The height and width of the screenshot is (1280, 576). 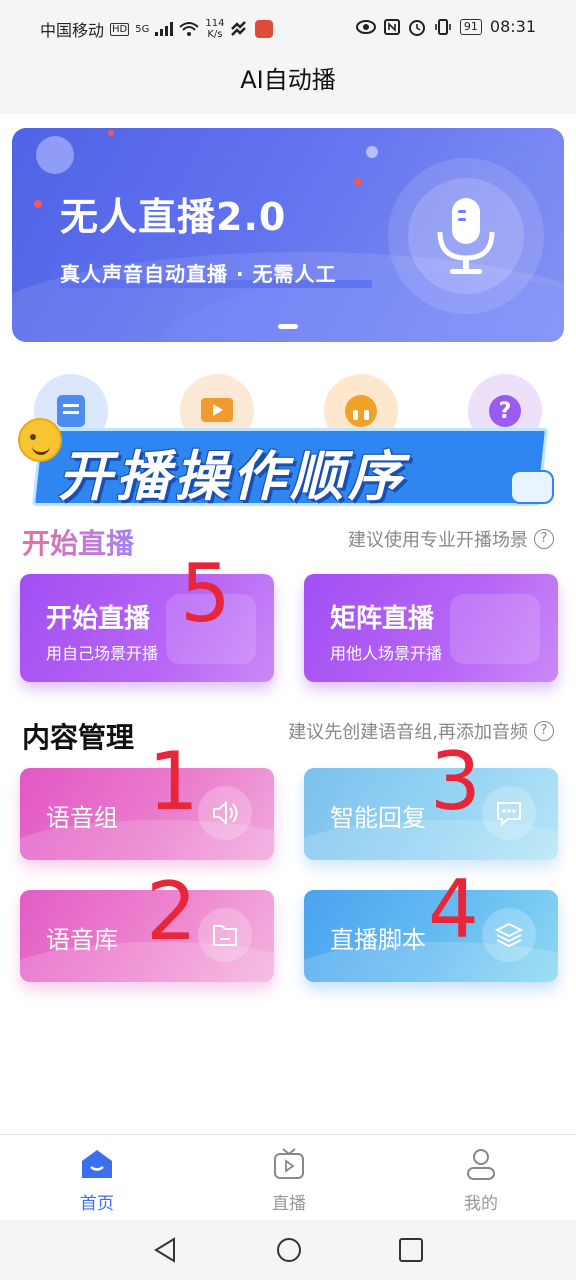 I want to click on annotation-number: 3, so click(x=455, y=781).